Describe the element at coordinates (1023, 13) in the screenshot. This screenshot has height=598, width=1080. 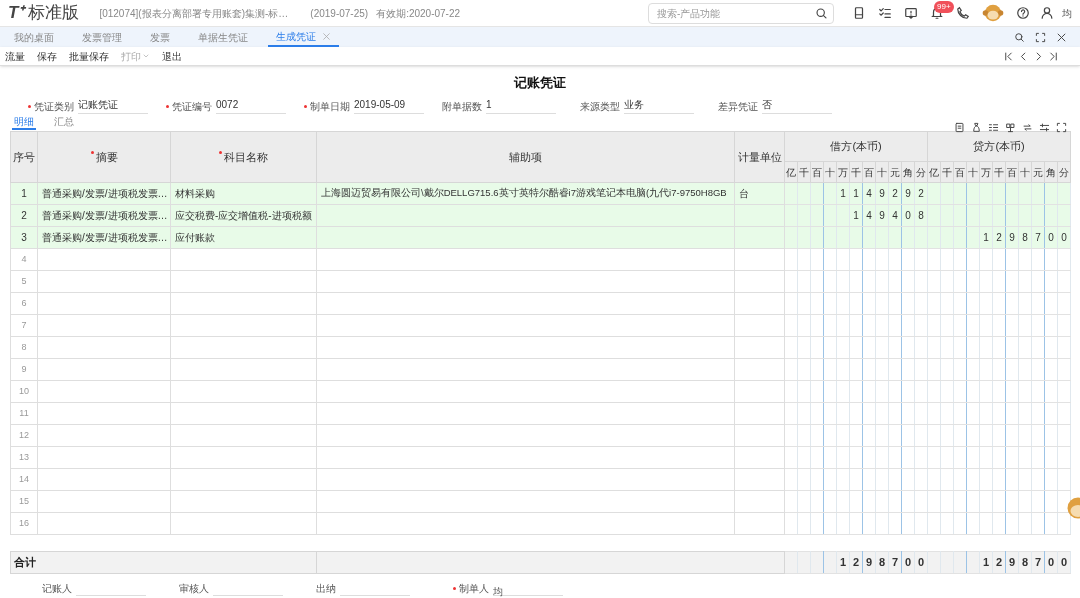
I see `help-icon` at that location.